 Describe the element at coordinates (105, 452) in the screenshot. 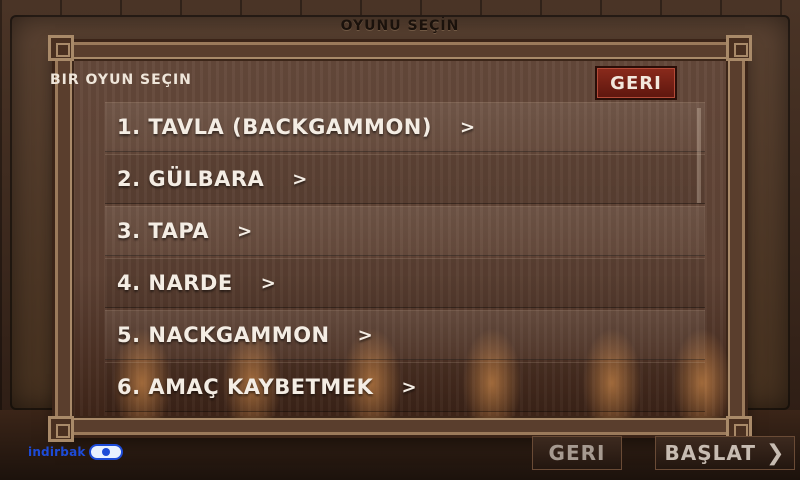

I see `eye-logo-icon` at that location.